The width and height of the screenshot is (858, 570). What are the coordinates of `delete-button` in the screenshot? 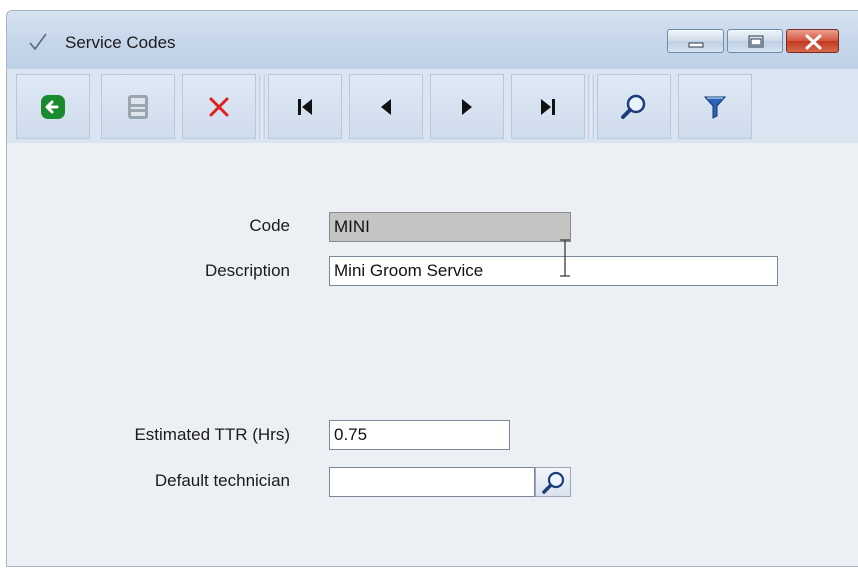 It's located at (219, 106).